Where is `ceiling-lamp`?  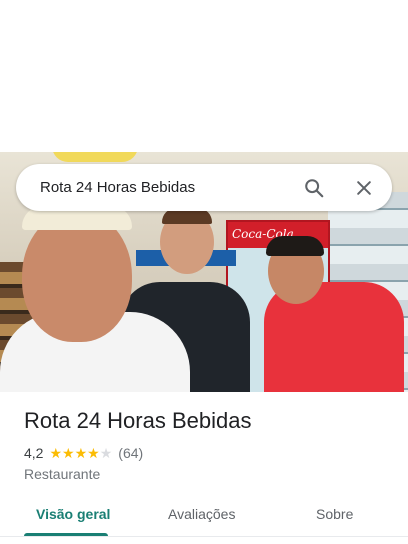
ceiling-lamp is located at coordinates (95, 157).